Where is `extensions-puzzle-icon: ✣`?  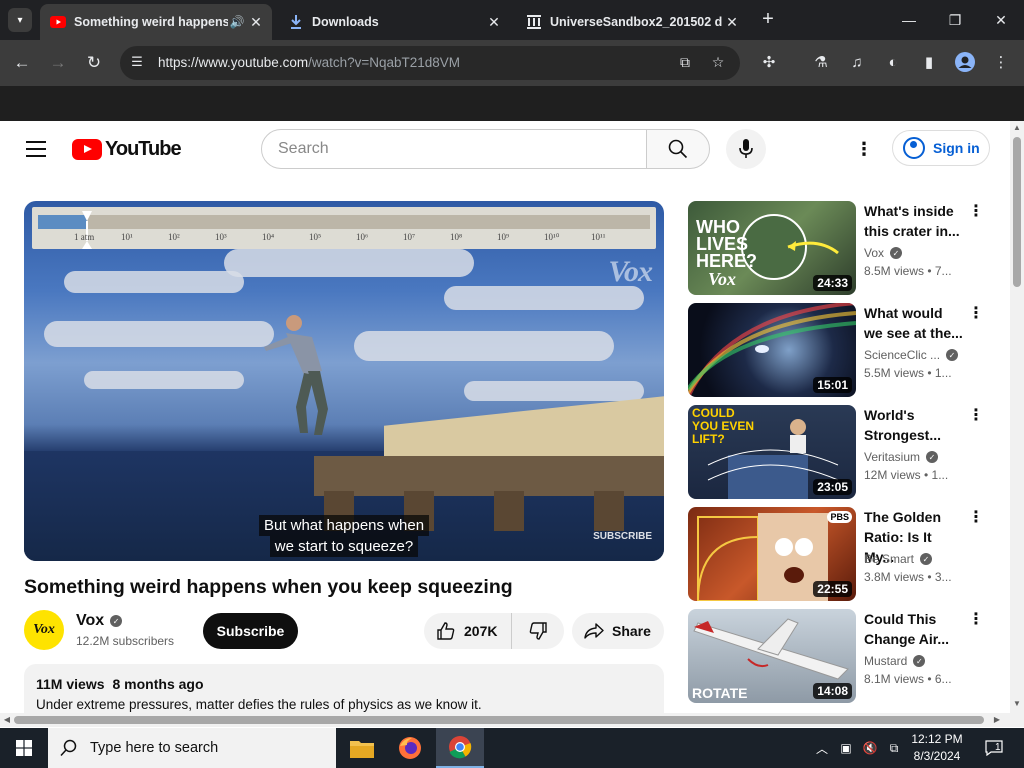 extensions-puzzle-icon: ✣ is located at coordinates (769, 63).